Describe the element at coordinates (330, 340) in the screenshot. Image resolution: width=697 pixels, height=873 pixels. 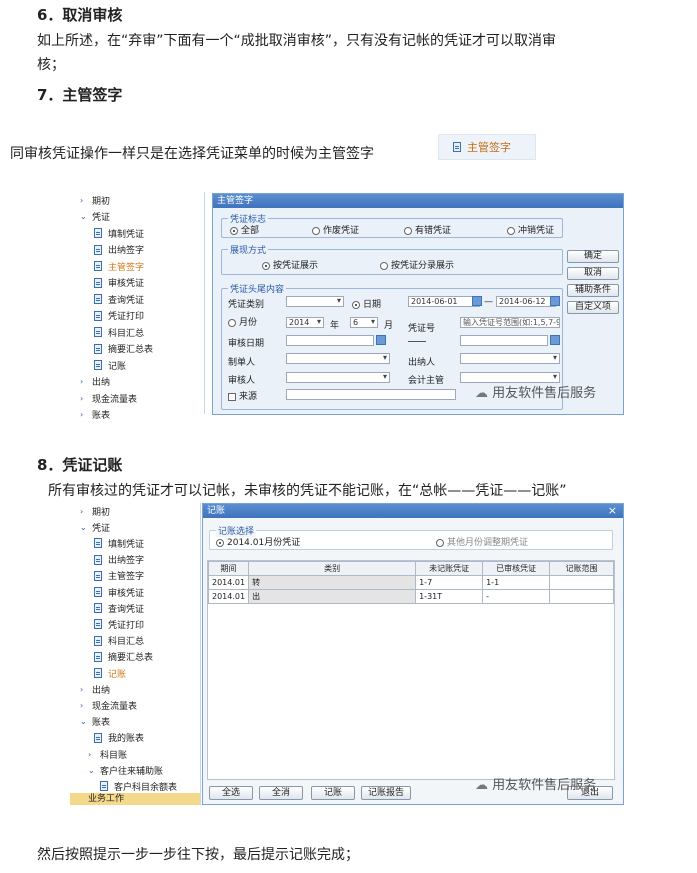
I see `audit-date-input` at that location.